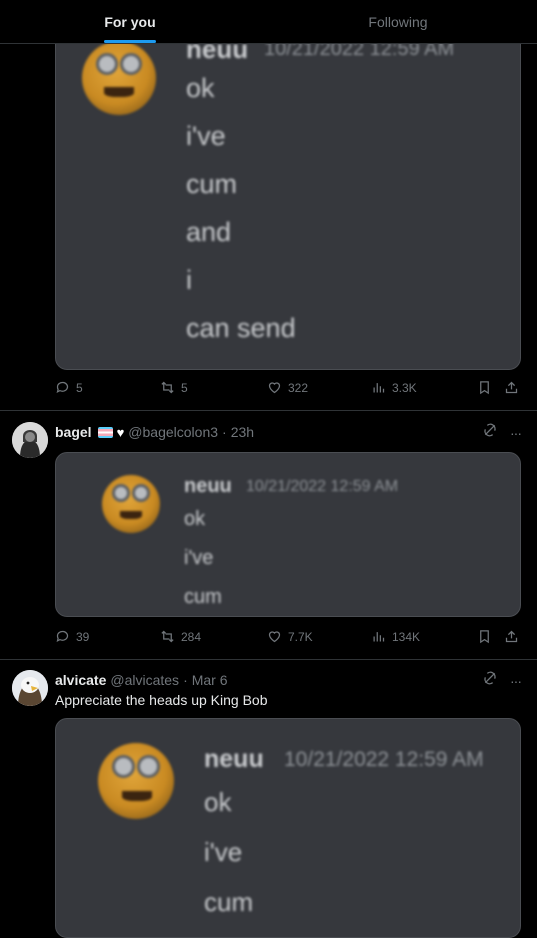 The height and width of the screenshot is (938, 537). I want to click on tweet-text: Appreciate the heads up King Bob, so click(161, 700).